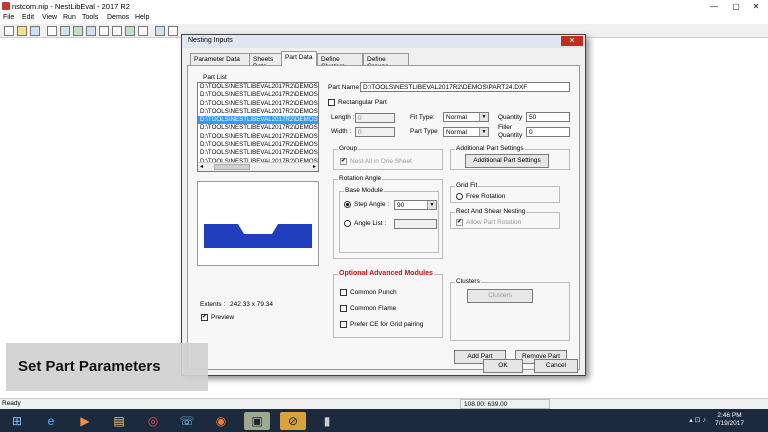 The height and width of the screenshot is (432, 768). I want to click on nest-icon, so click(78, 31).